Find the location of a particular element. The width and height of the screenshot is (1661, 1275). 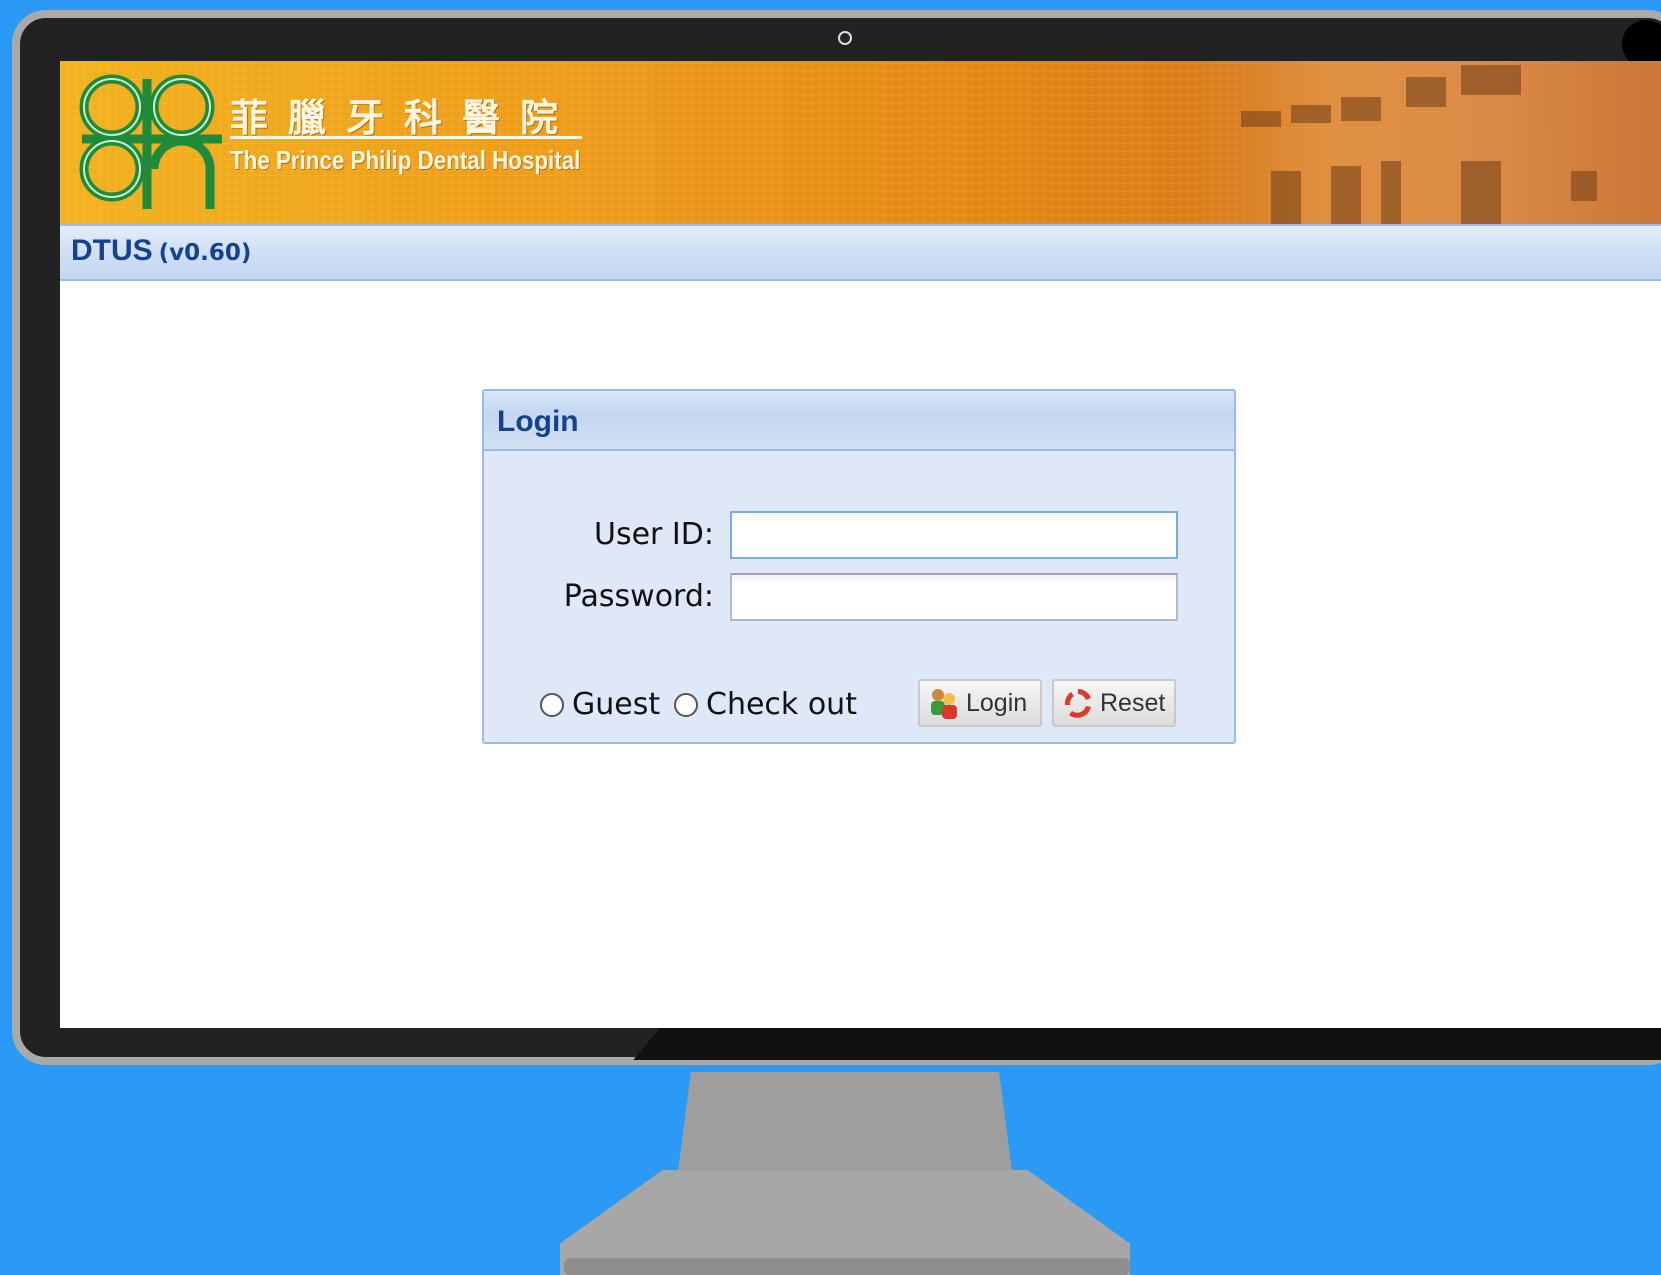

guest-radio-option: Guest is located at coordinates (600, 704).